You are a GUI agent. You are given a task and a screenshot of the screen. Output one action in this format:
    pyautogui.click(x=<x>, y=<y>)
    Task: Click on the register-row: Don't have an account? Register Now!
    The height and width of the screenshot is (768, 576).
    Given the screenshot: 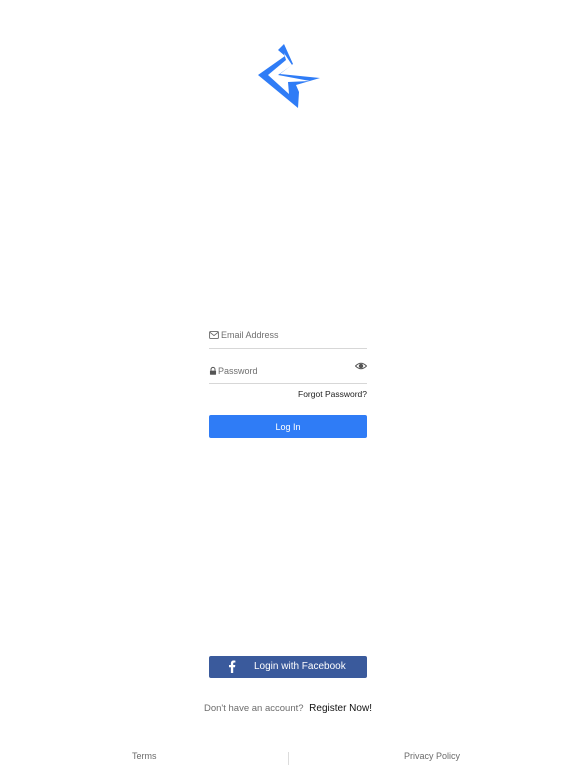 What is the action you would take?
    pyautogui.click(x=288, y=708)
    